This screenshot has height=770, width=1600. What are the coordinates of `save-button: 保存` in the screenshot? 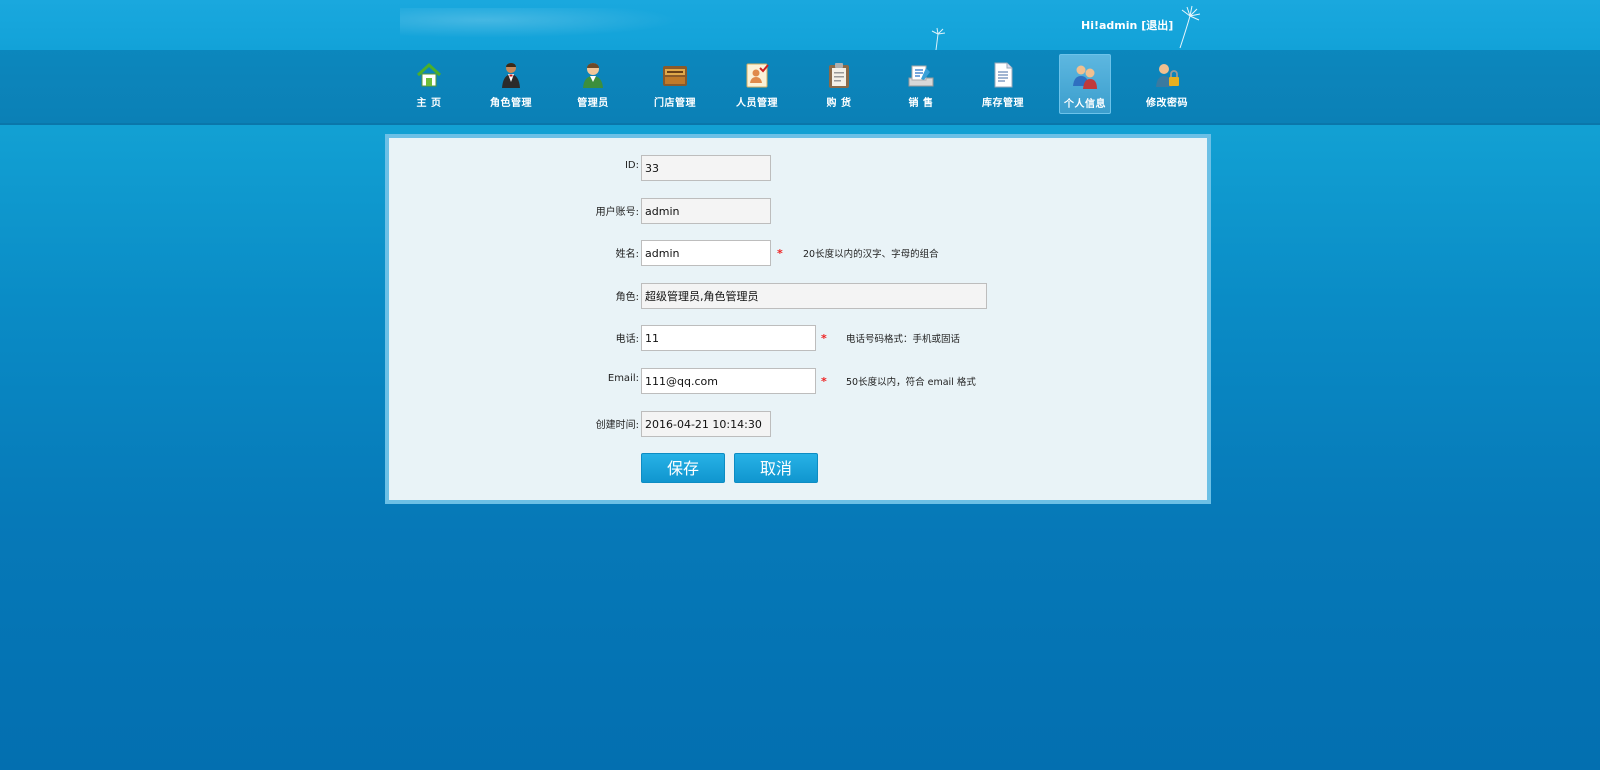 It's located at (683, 468).